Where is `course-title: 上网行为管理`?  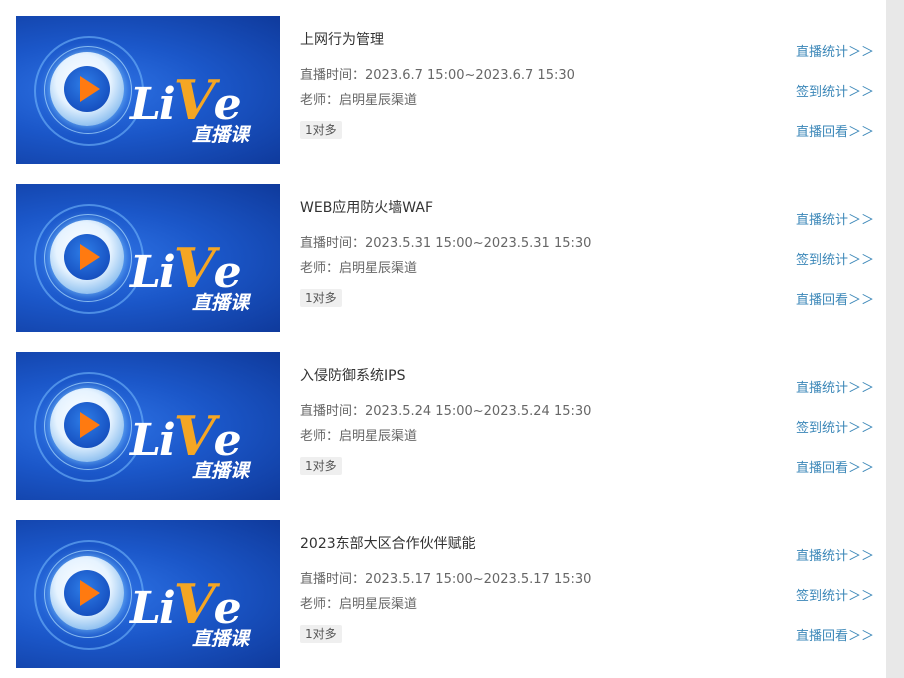
course-title: 上网行为管理 is located at coordinates (342, 39).